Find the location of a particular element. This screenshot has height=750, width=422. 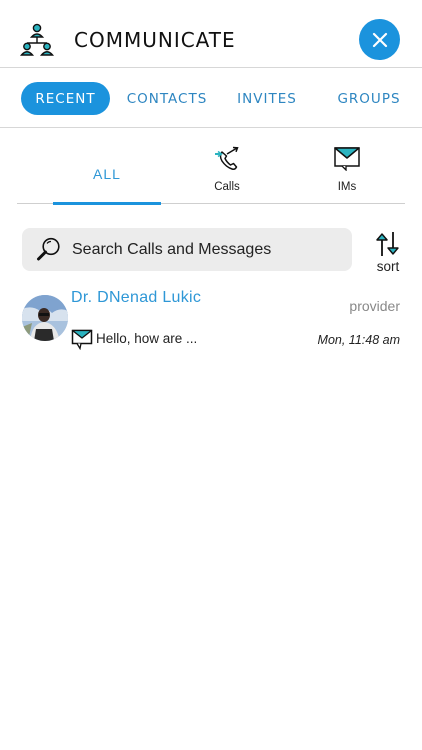

close-icon is located at coordinates (379, 39).